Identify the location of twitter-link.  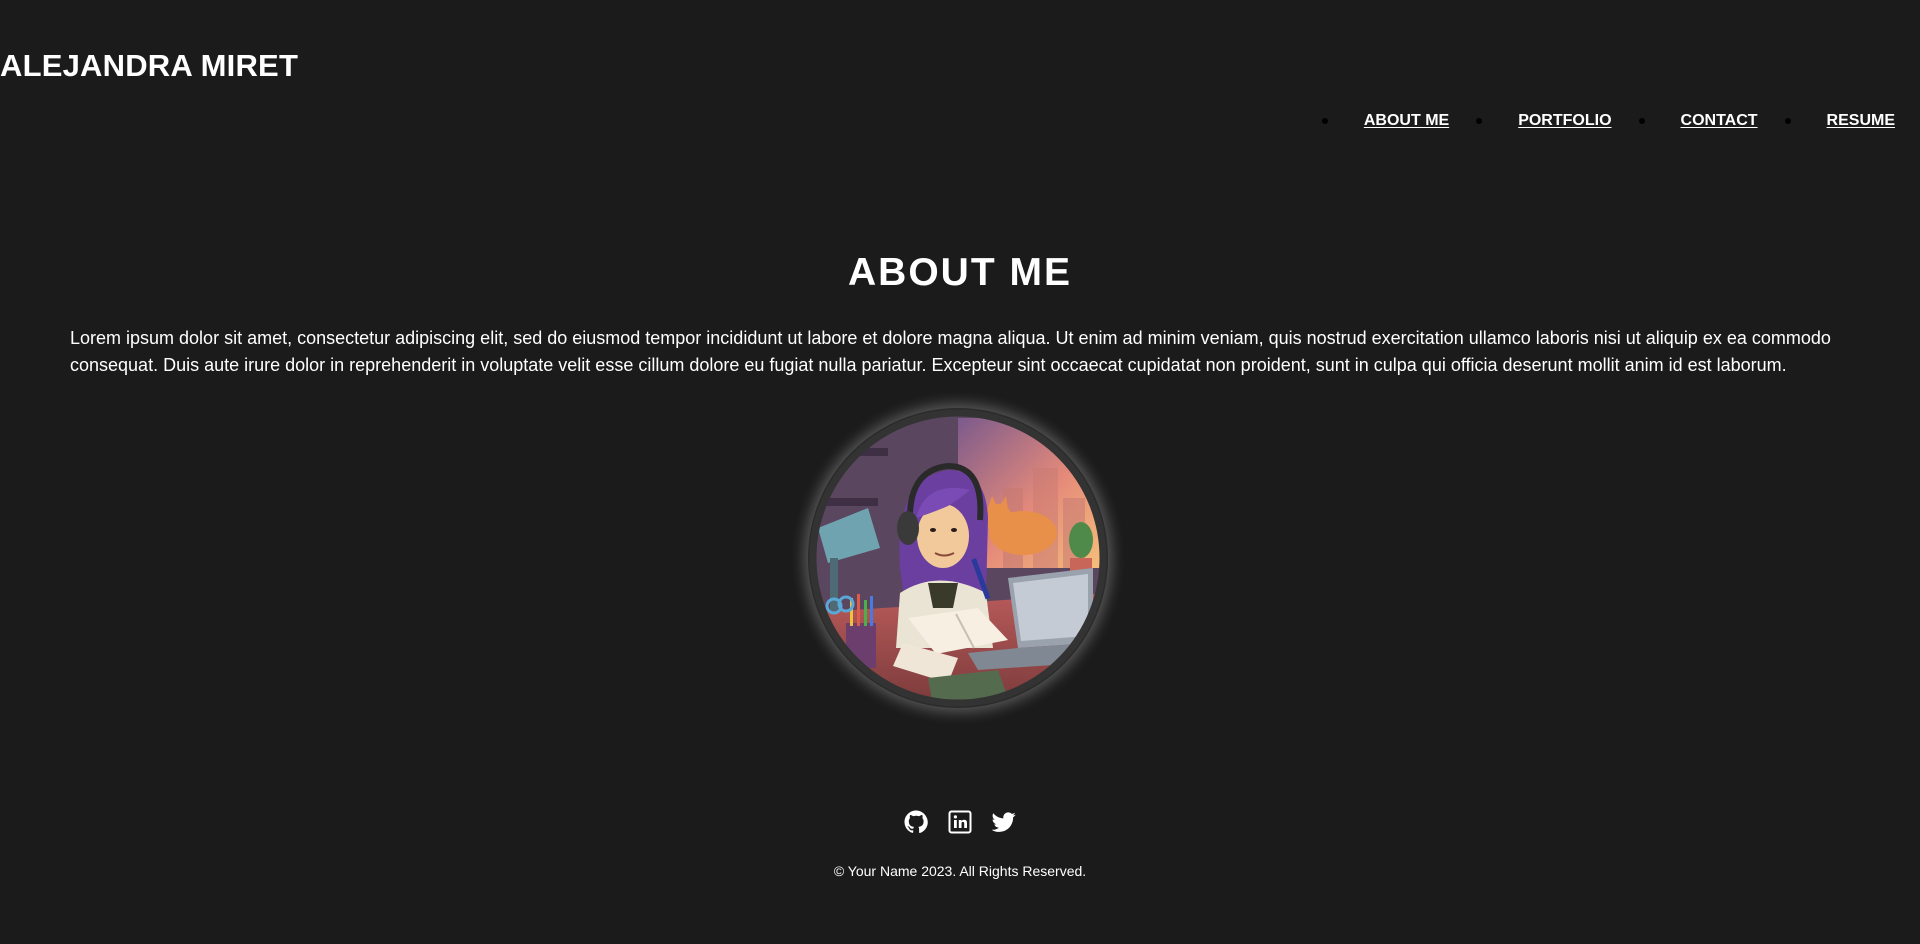
(1004, 822).